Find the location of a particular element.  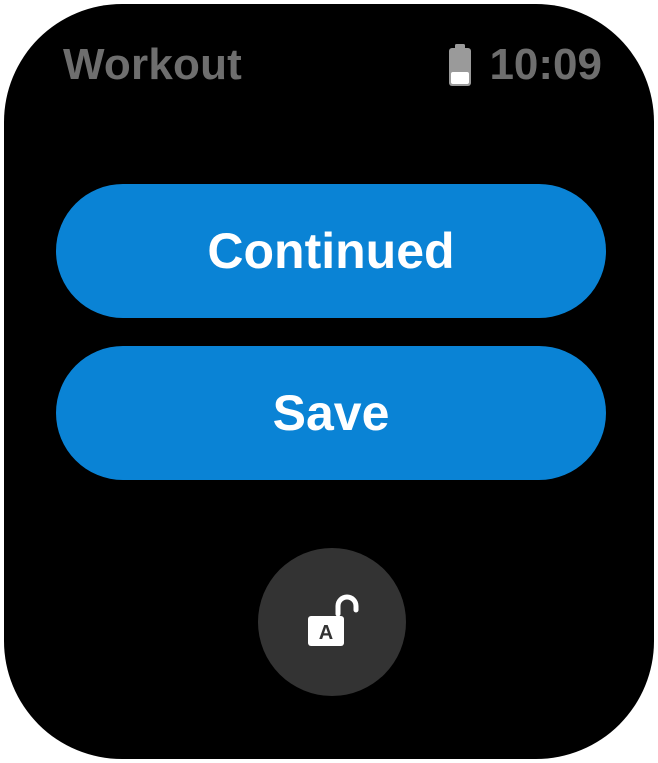

status-indicators: 10:09 is located at coordinates (525, 65).